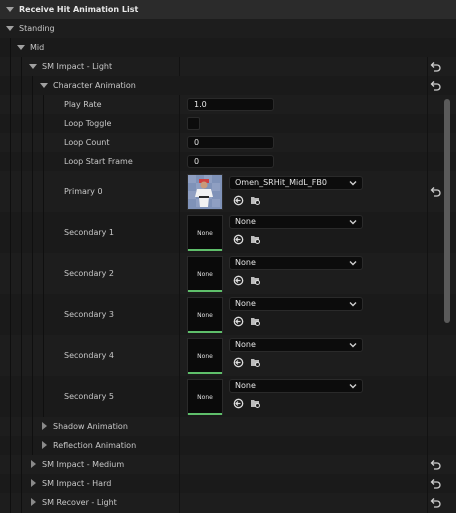  I want to click on asset-thumbnail, so click(205, 192).